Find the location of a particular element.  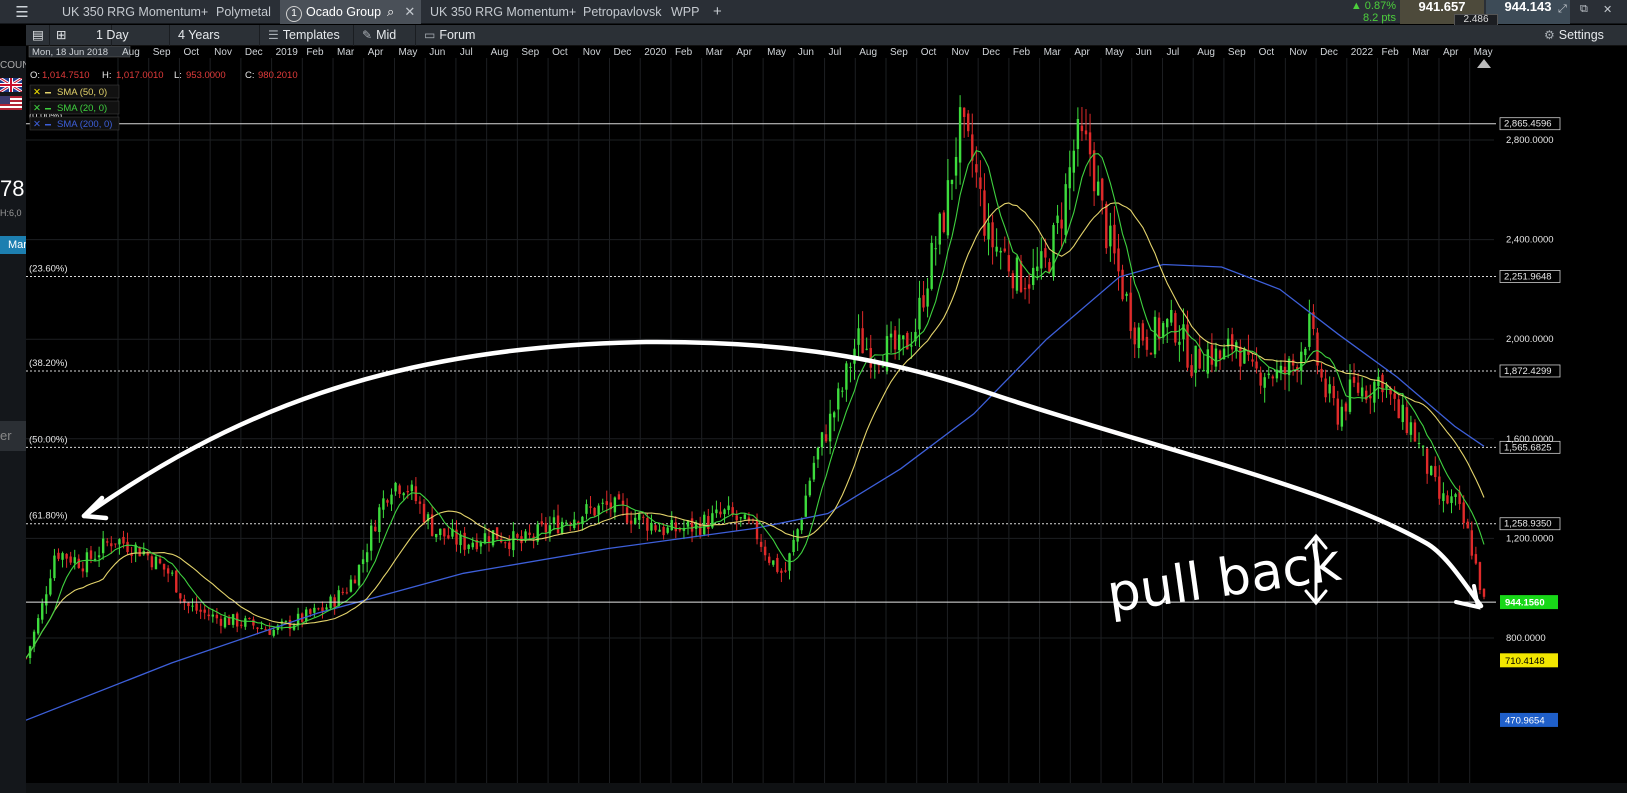

popout-icon: ⧉ is located at coordinates (1584, 9).